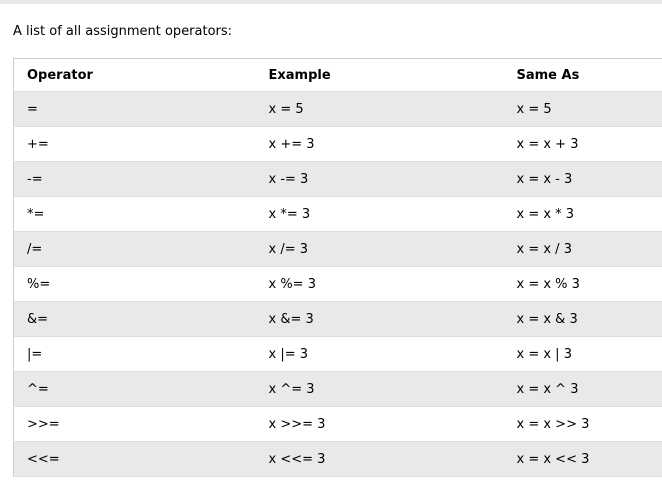 The width and height of the screenshot is (662, 482). What do you see at coordinates (134, 75) in the screenshot?
I see `header-operator: Operator` at bounding box center [134, 75].